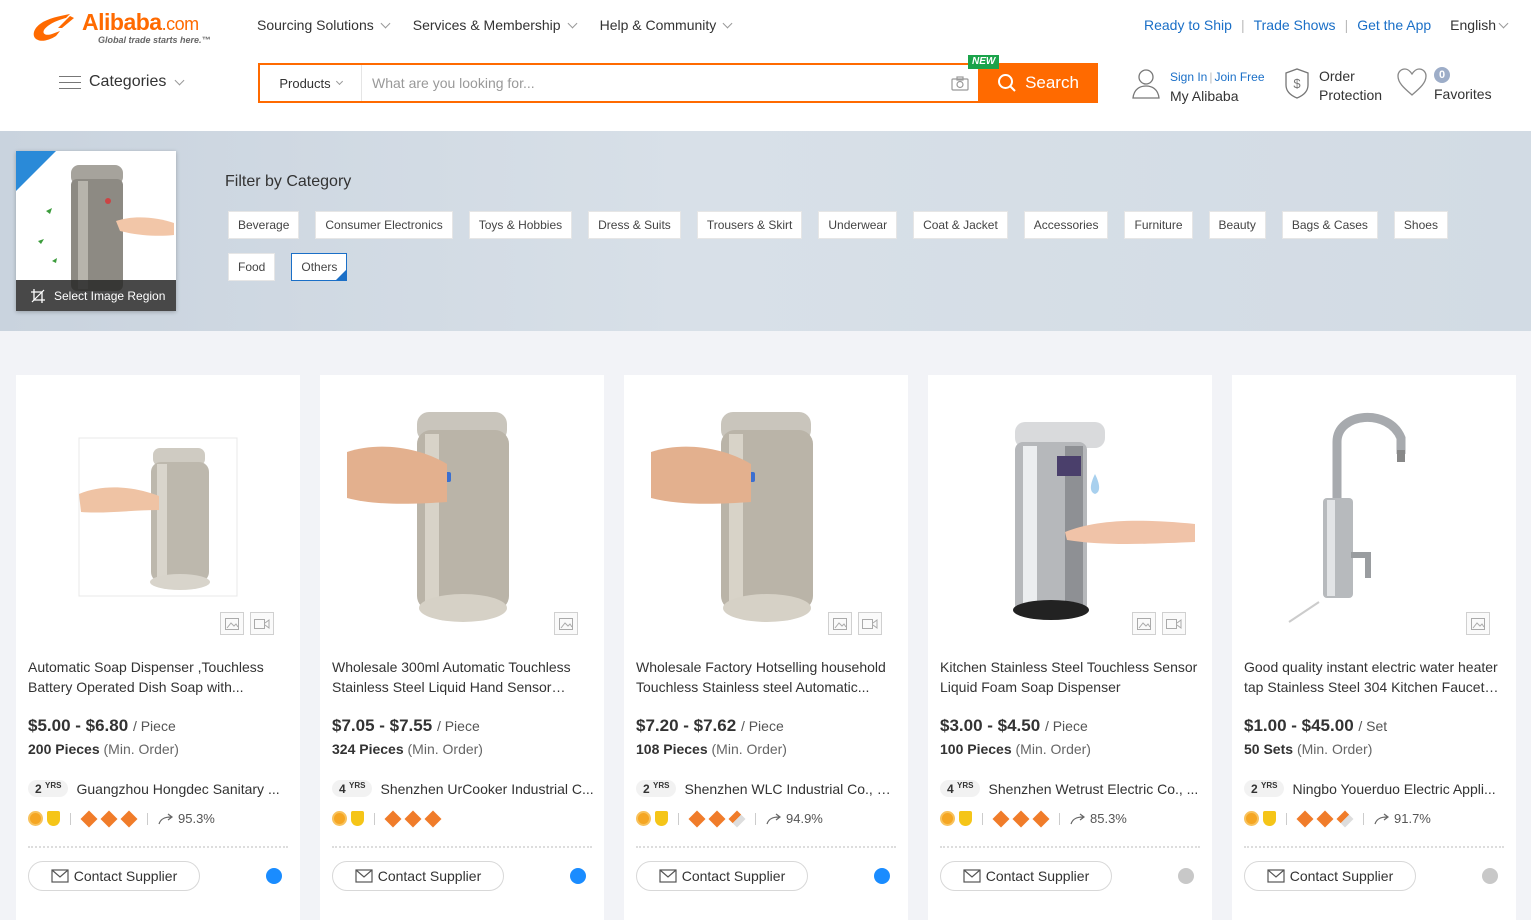 The image size is (1531, 920). Describe the element at coordinates (804, 818) in the screenshot. I see `response-rate: 94.9%` at that location.